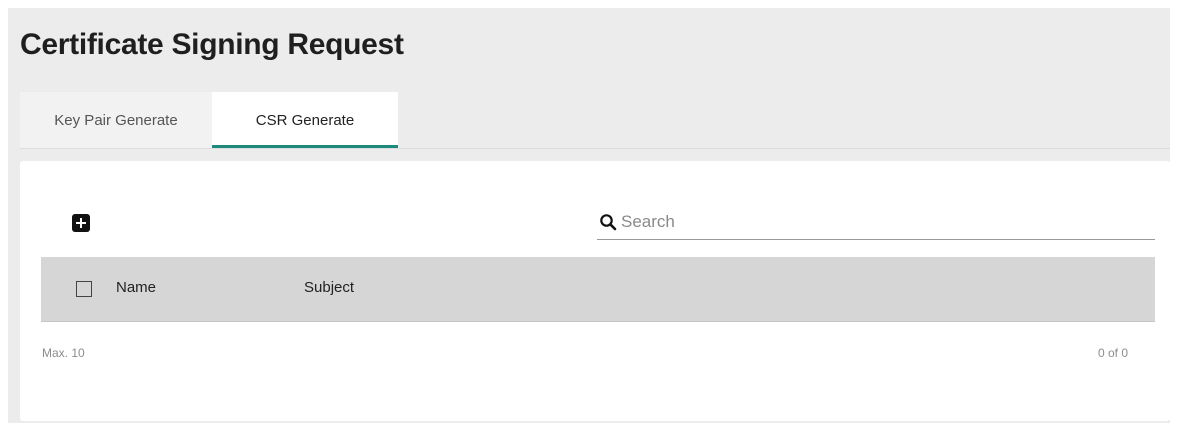 This screenshot has width=1178, height=423. I want to click on column-header-name: Name, so click(136, 287).